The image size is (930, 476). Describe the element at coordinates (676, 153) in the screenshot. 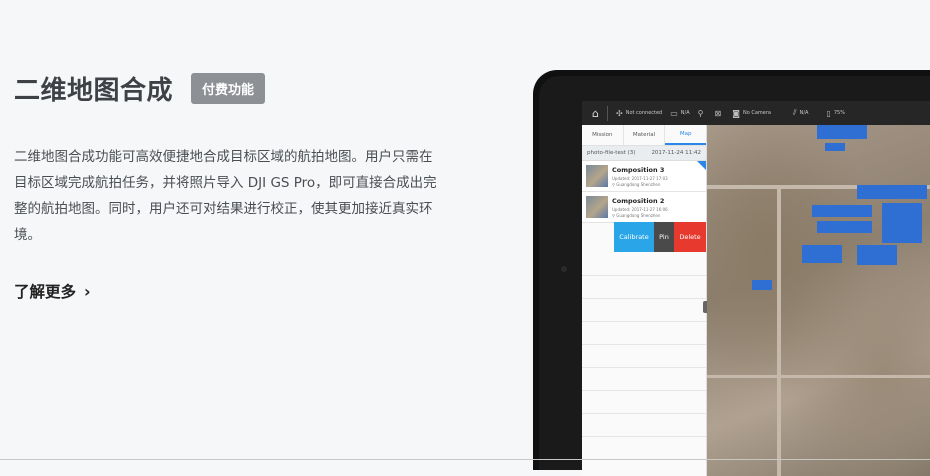

I see `folder-date: 2017-11-24 11:42` at that location.